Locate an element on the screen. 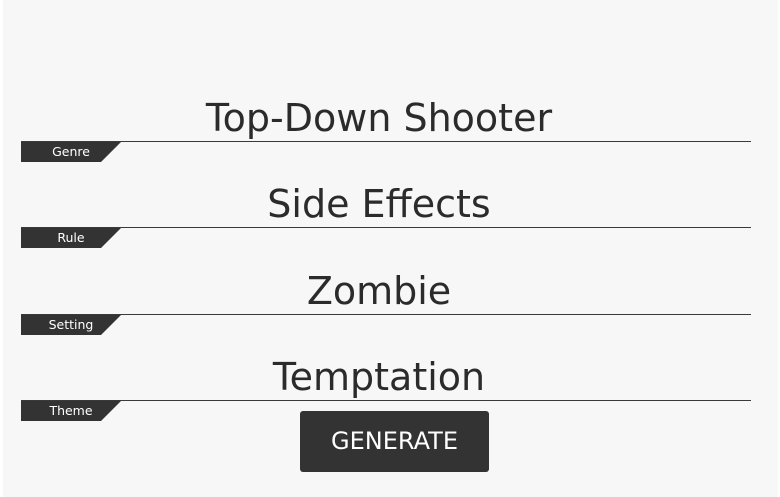 This screenshot has height=497, width=780. rule-label: Rule is located at coordinates (71, 237).